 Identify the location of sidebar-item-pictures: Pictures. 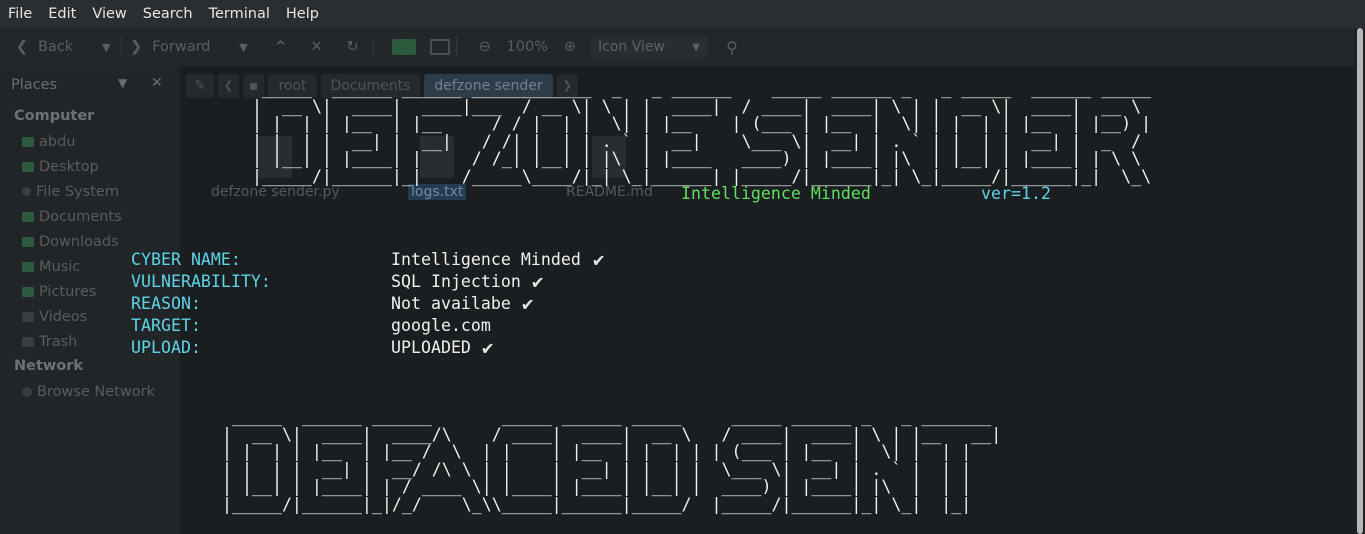
(90, 291).